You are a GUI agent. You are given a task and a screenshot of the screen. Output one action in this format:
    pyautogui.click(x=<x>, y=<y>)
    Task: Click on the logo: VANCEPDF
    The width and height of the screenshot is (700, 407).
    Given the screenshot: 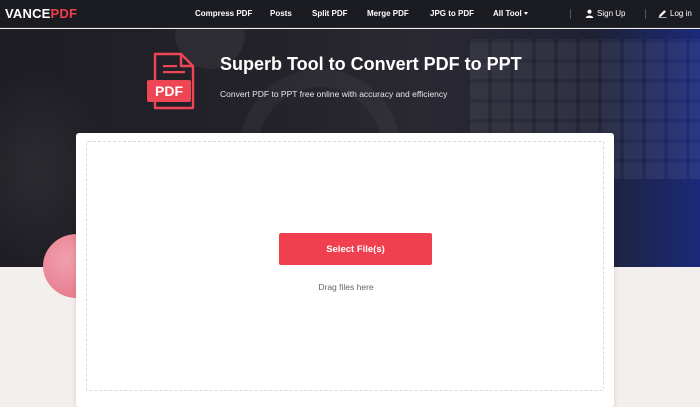 What is the action you would take?
    pyautogui.click(x=41, y=13)
    